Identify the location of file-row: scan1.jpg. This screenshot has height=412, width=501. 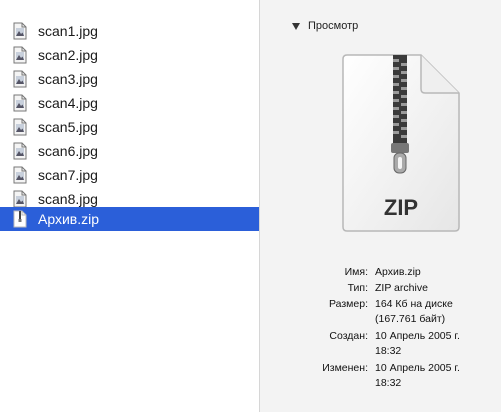
(129, 31).